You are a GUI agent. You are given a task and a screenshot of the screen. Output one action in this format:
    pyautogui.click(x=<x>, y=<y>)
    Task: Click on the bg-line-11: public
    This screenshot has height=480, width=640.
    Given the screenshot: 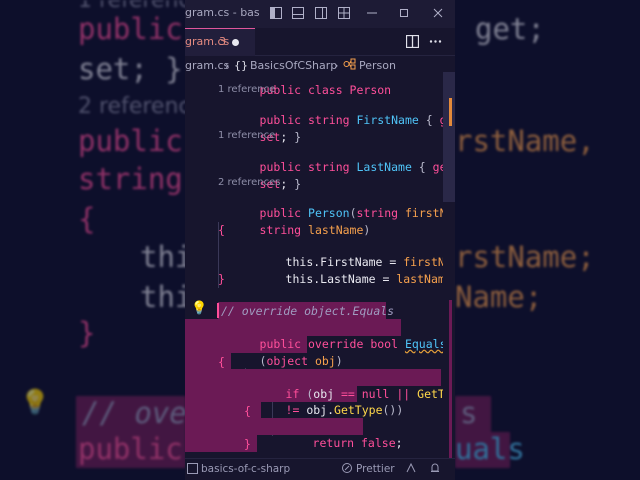 What is the action you would take?
    pyautogui.click(x=130, y=449)
    